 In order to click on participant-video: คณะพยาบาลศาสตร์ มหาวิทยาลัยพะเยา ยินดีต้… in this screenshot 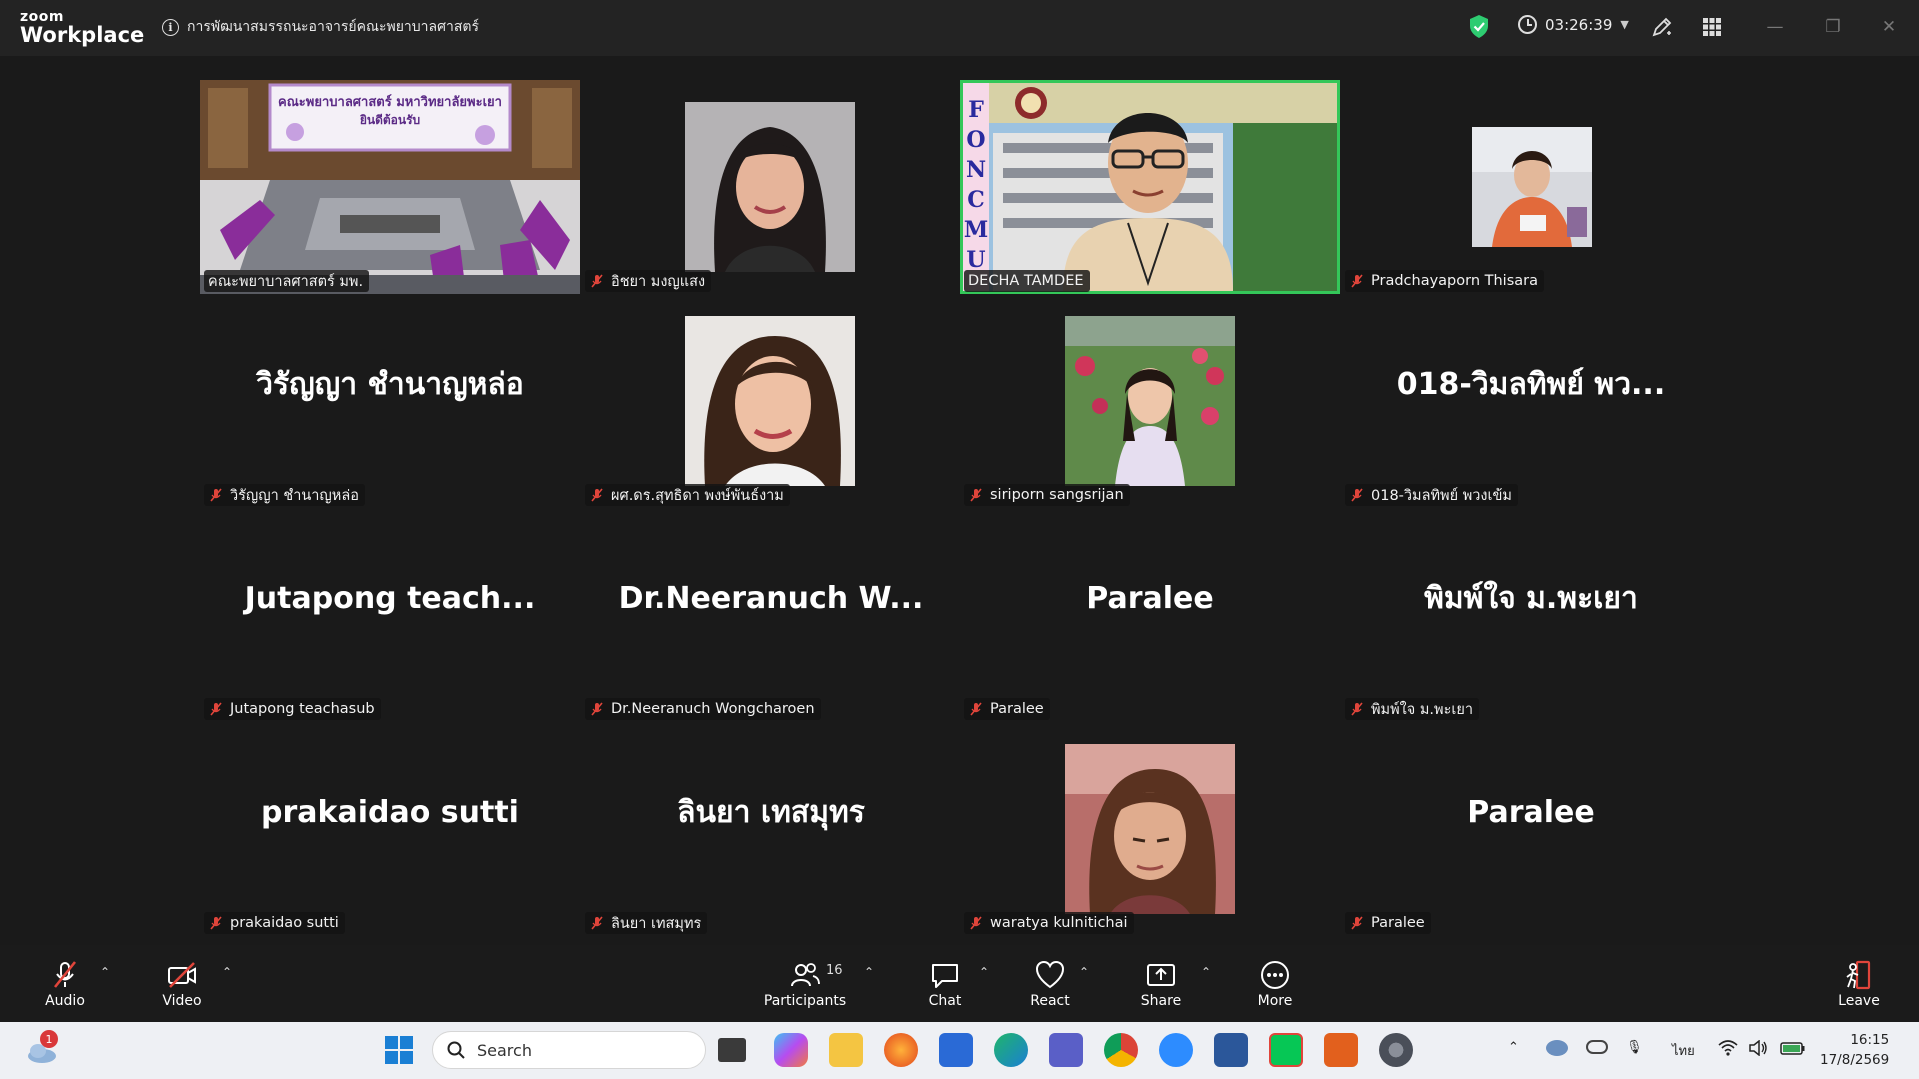, I will do `click(390, 187)`.